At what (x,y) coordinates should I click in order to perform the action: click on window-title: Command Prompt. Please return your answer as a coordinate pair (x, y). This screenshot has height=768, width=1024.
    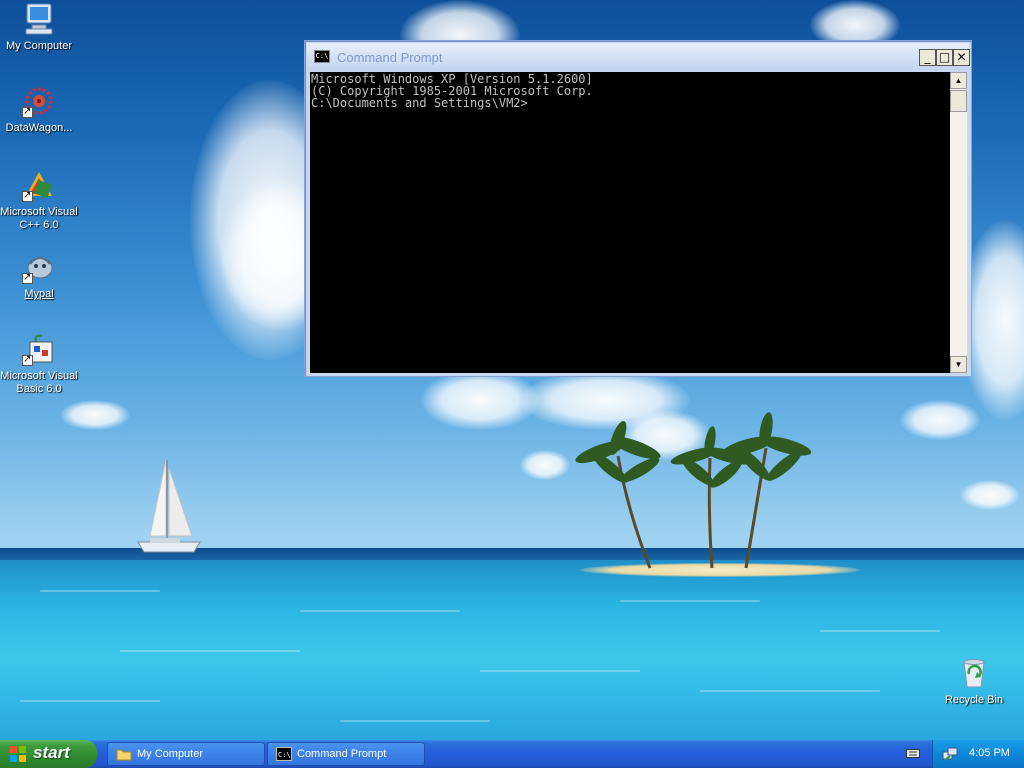
    Looking at the image, I should click on (390, 57).